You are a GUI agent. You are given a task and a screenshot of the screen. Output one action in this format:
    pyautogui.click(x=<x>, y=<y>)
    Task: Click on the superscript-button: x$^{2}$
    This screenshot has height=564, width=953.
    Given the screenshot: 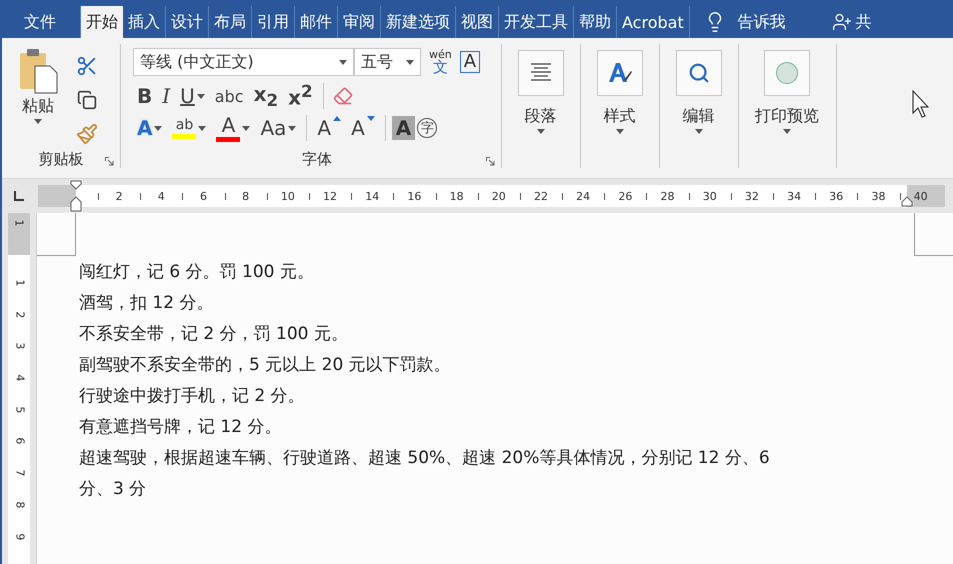 What is the action you would take?
    pyautogui.click(x=300, y=96)
    